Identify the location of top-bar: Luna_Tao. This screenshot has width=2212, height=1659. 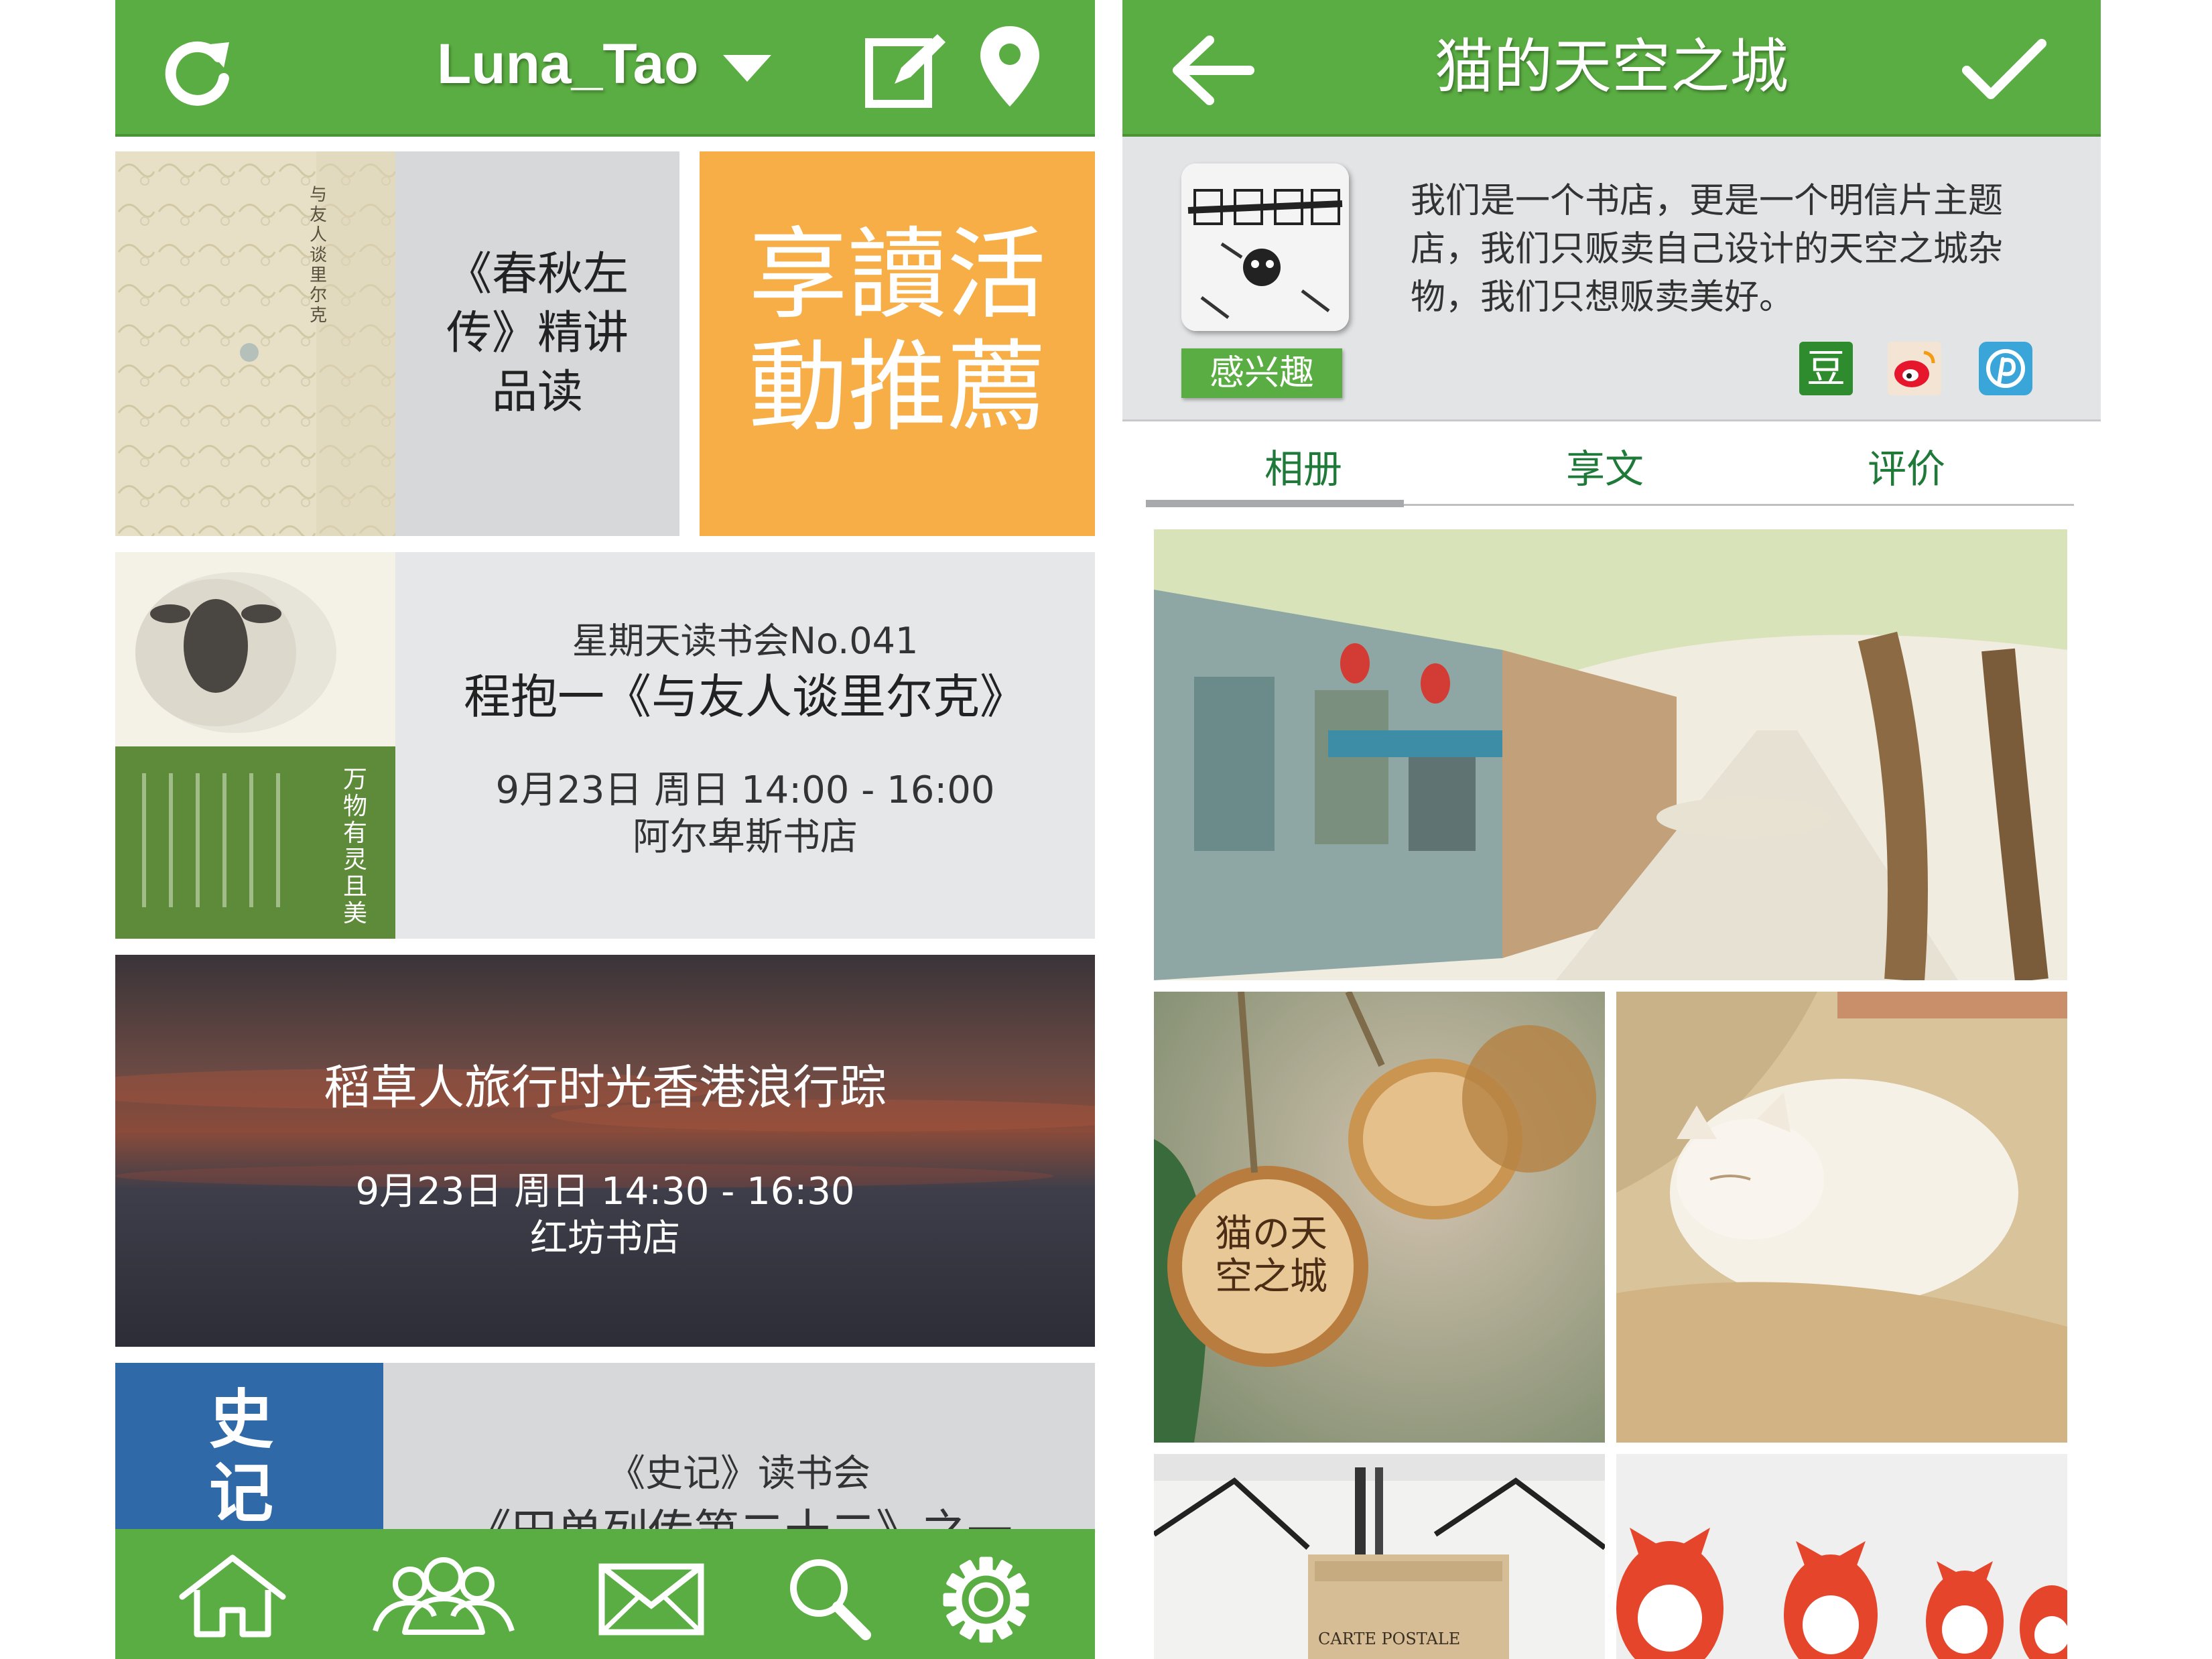
(605, 68).